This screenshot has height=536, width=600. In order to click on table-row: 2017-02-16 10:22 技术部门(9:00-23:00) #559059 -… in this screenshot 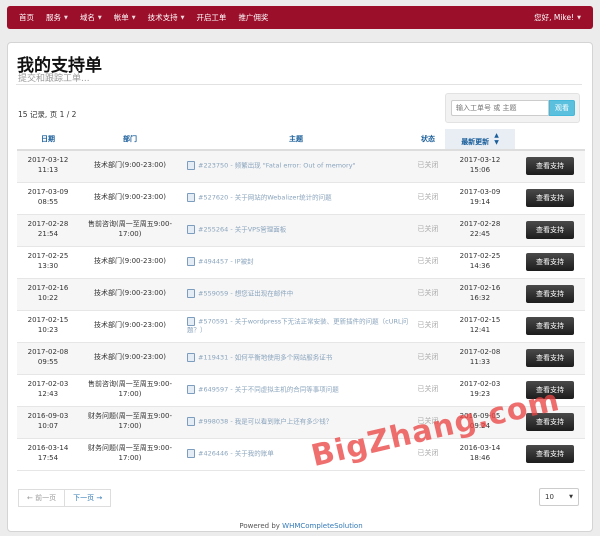, I will do `click(301, 294)`.